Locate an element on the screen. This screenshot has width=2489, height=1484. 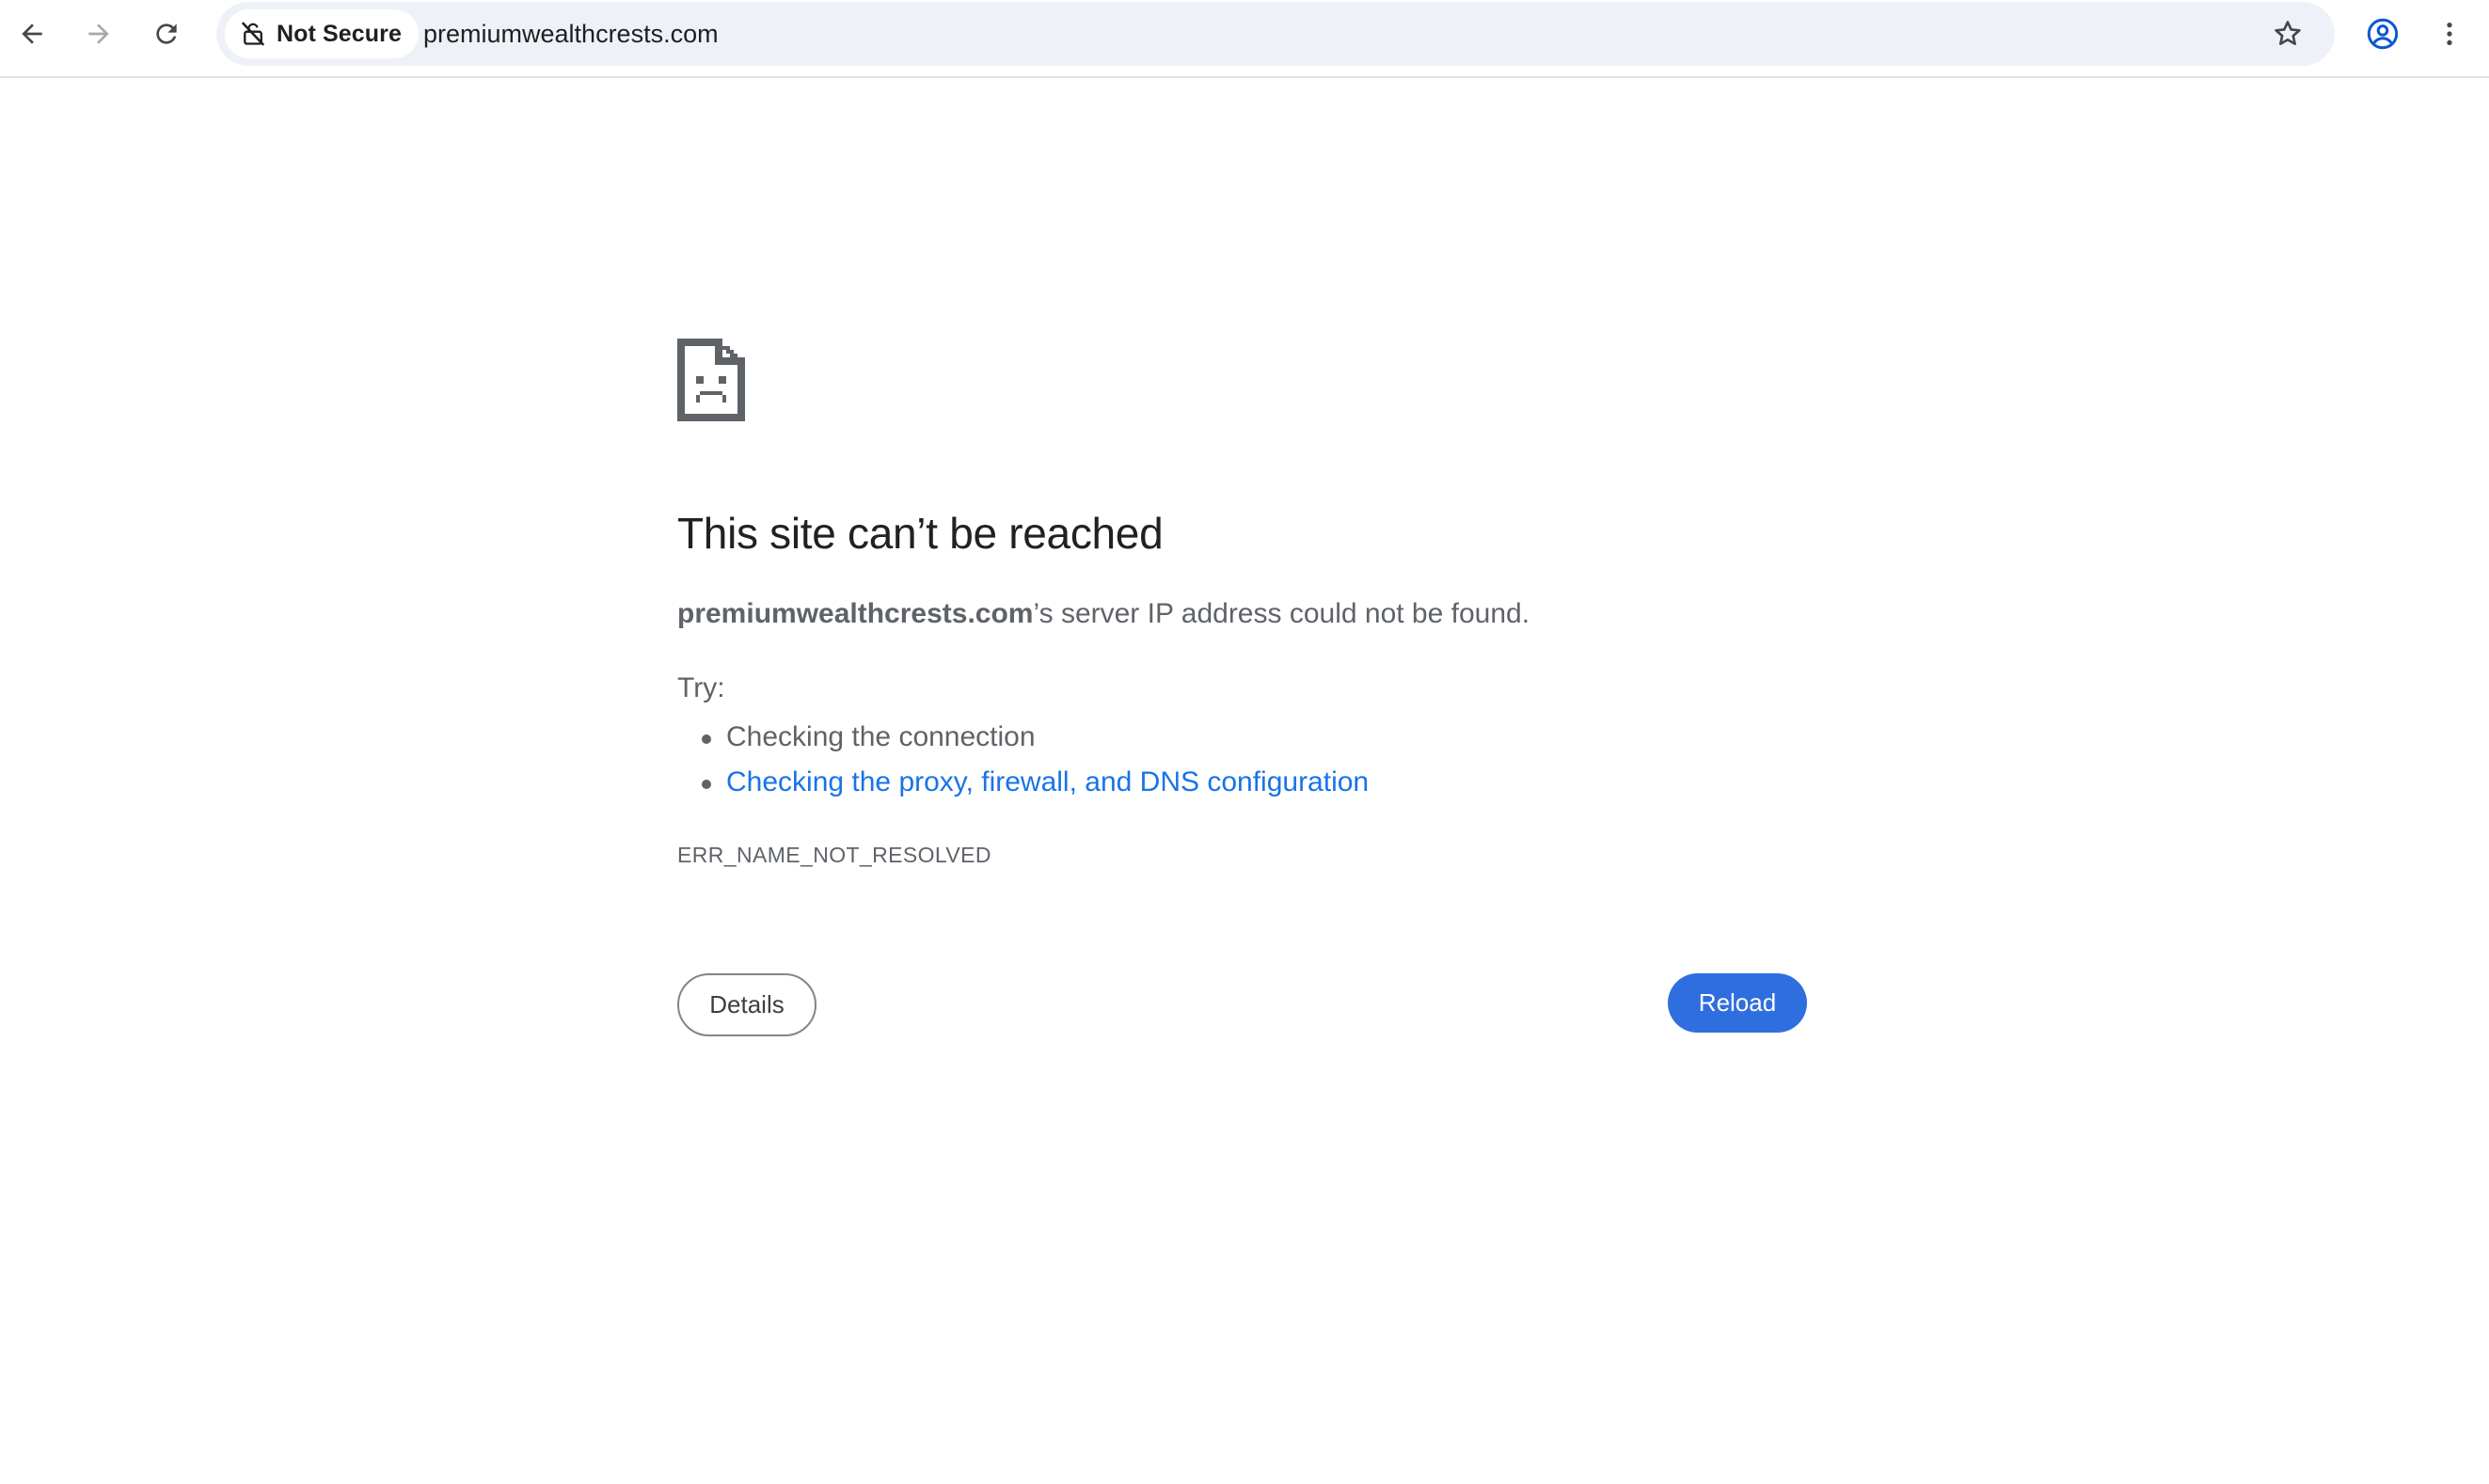
arrow-left-icon is located at coordinates (32, 34).